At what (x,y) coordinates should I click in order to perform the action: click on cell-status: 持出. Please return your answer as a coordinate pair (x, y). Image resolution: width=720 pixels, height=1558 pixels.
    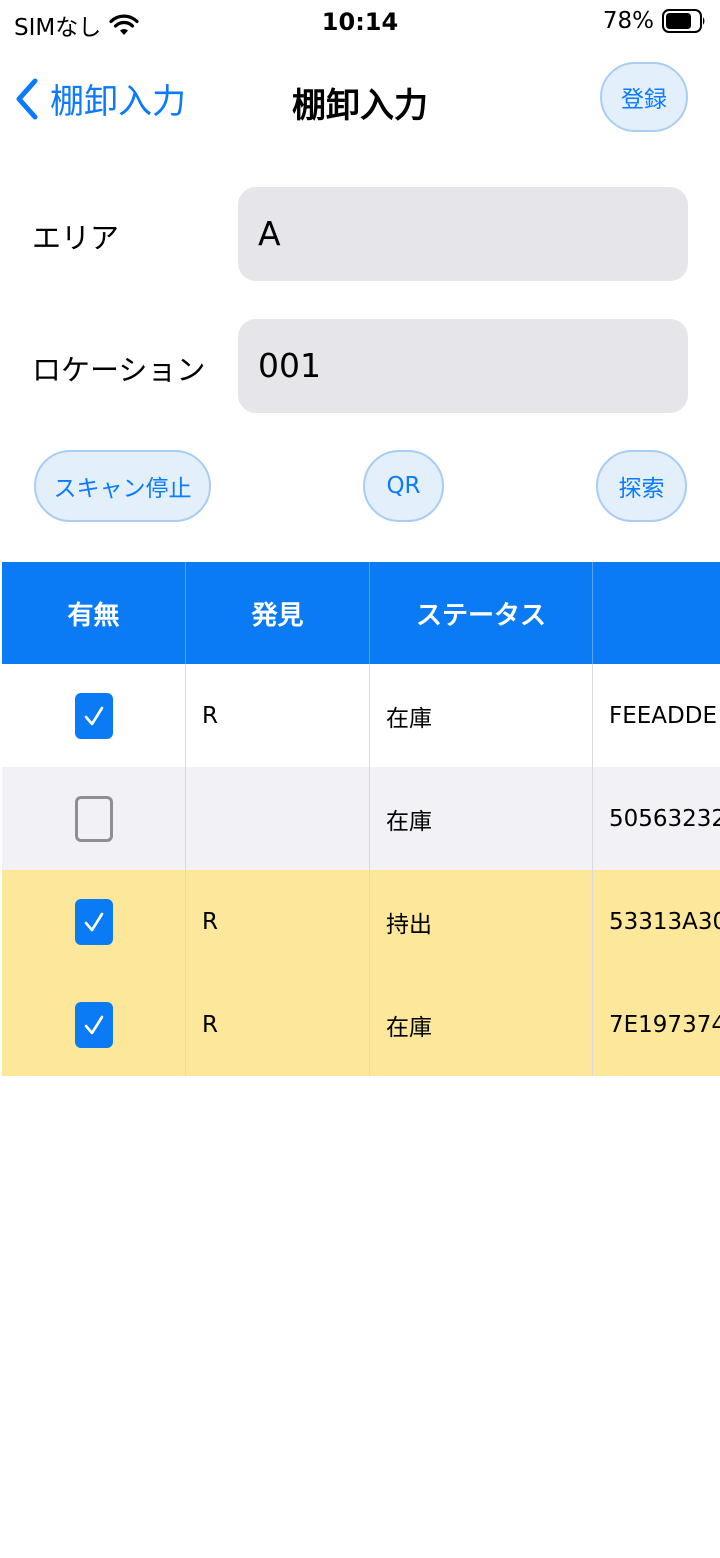
    Looking at the image, I should click on (481, 921).